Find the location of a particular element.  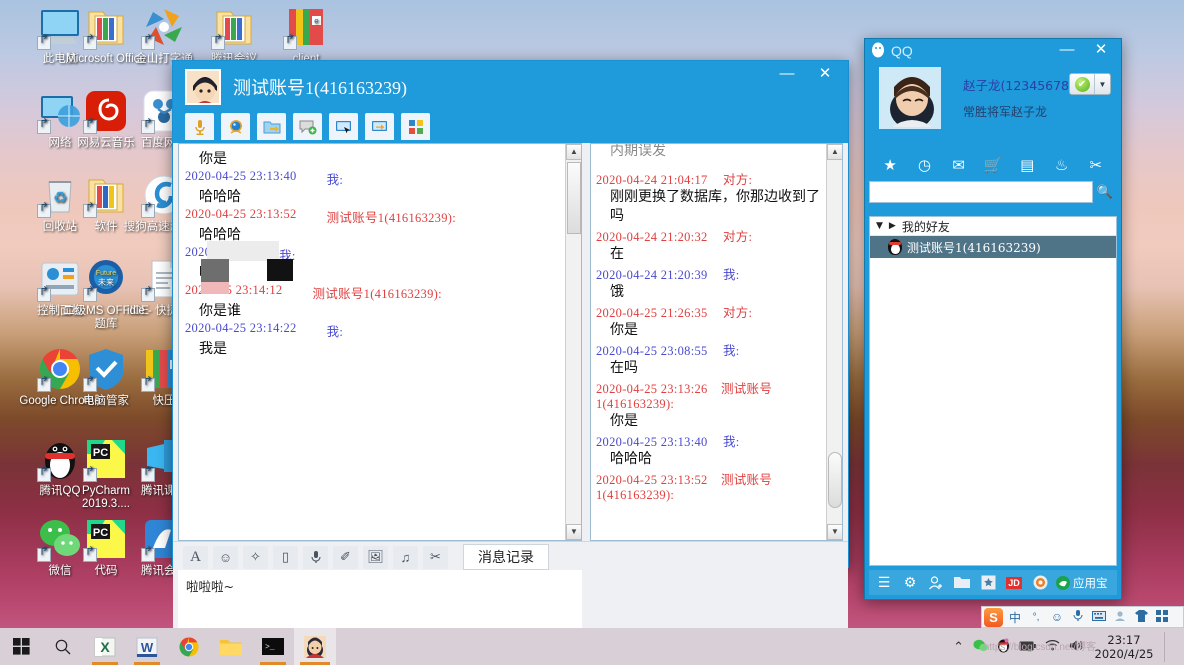

history-pane-scrollbar: ▲ ▼ is located at coordinates (834, 342).